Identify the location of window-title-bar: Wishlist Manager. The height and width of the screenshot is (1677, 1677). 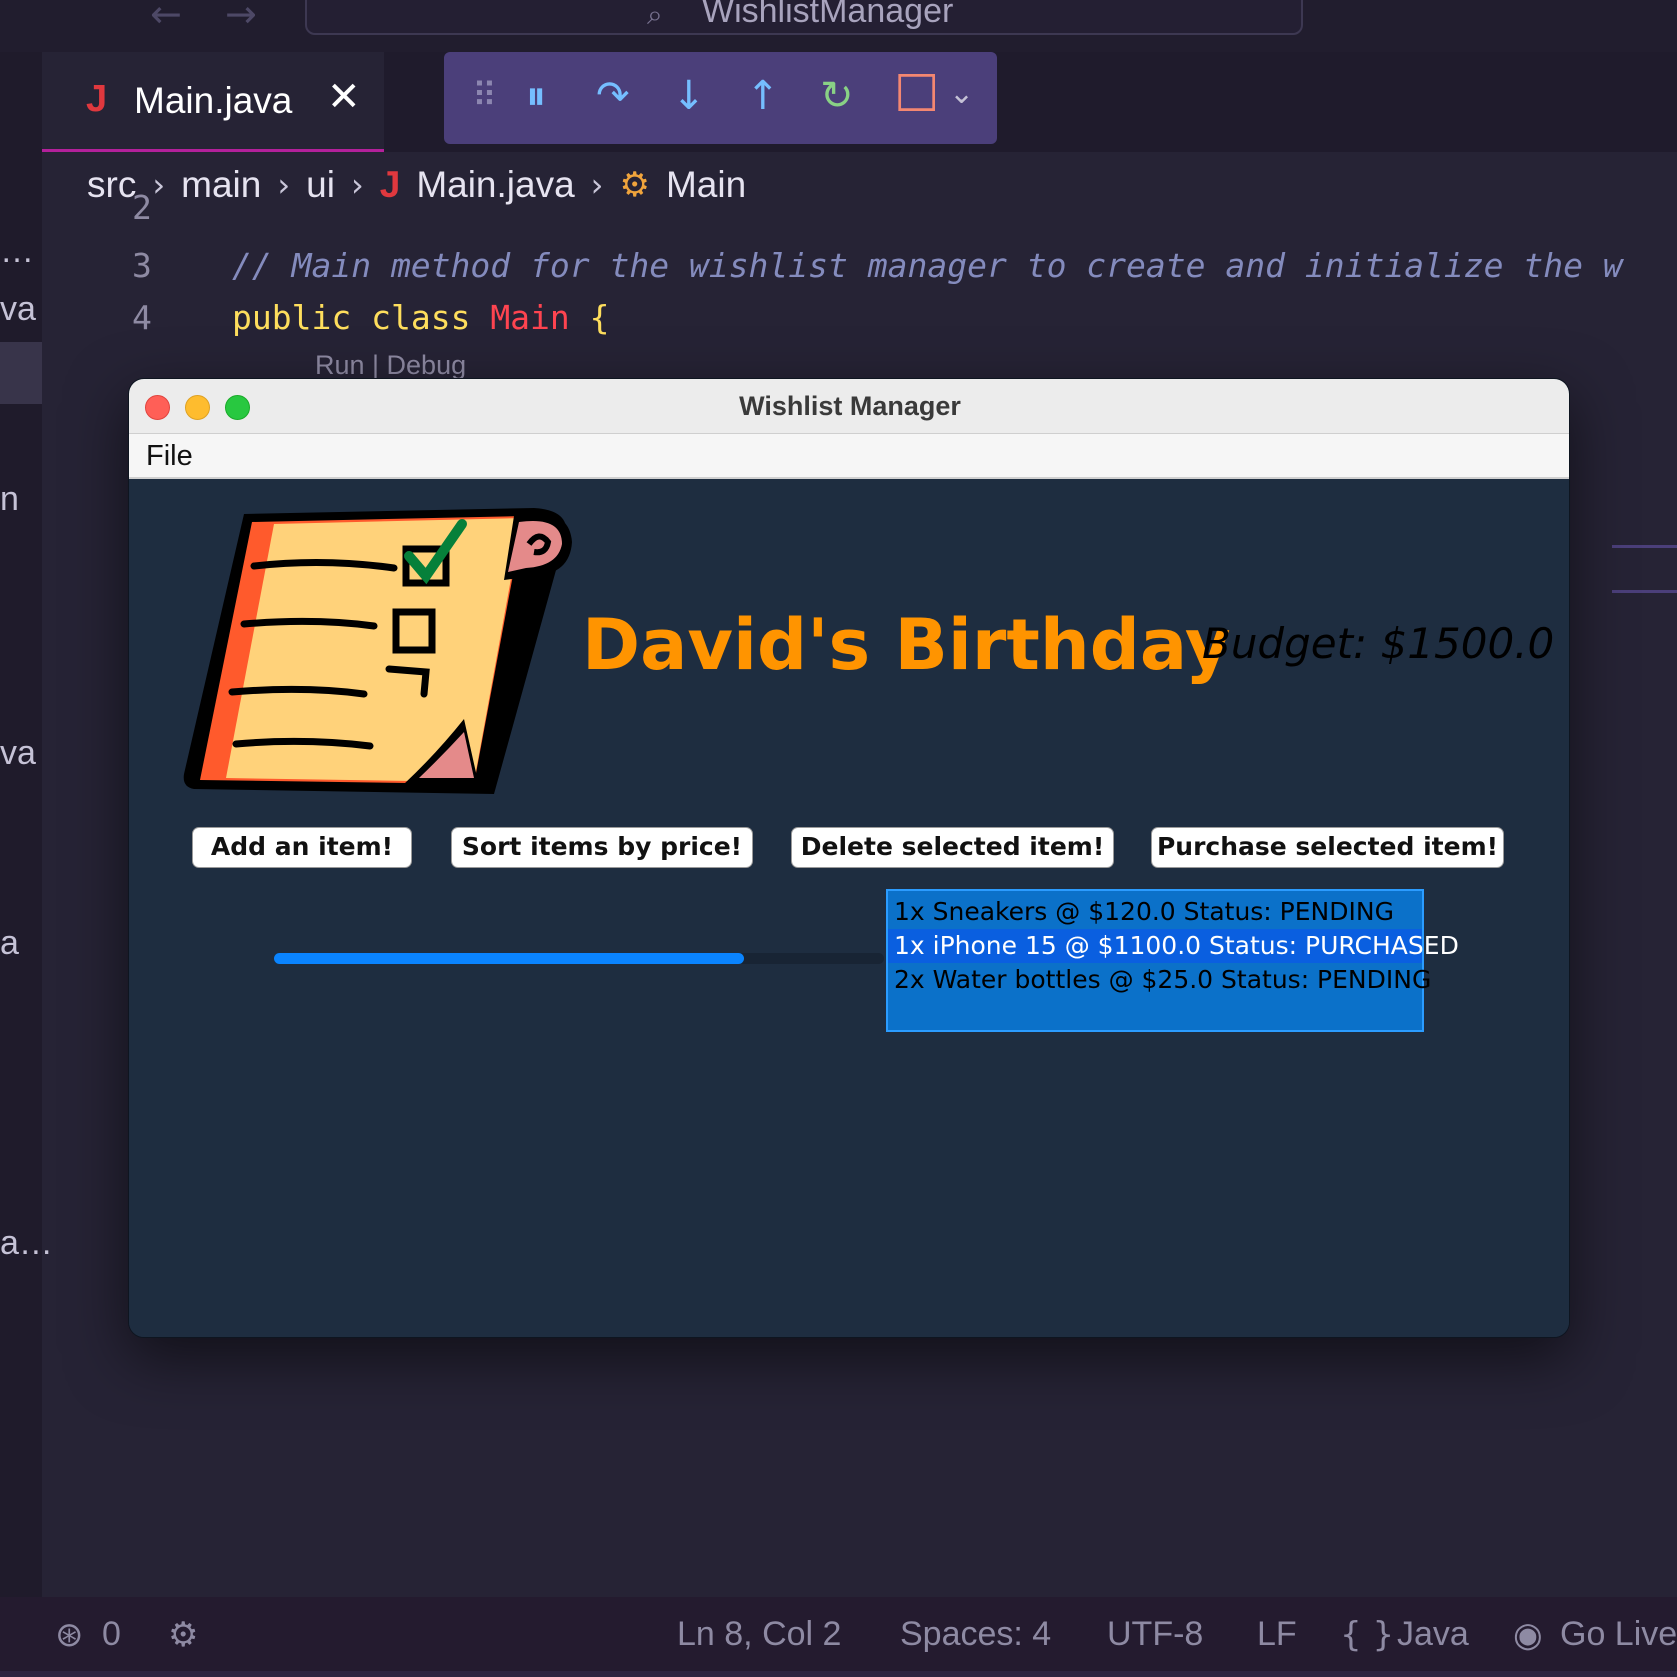
(849, 406).